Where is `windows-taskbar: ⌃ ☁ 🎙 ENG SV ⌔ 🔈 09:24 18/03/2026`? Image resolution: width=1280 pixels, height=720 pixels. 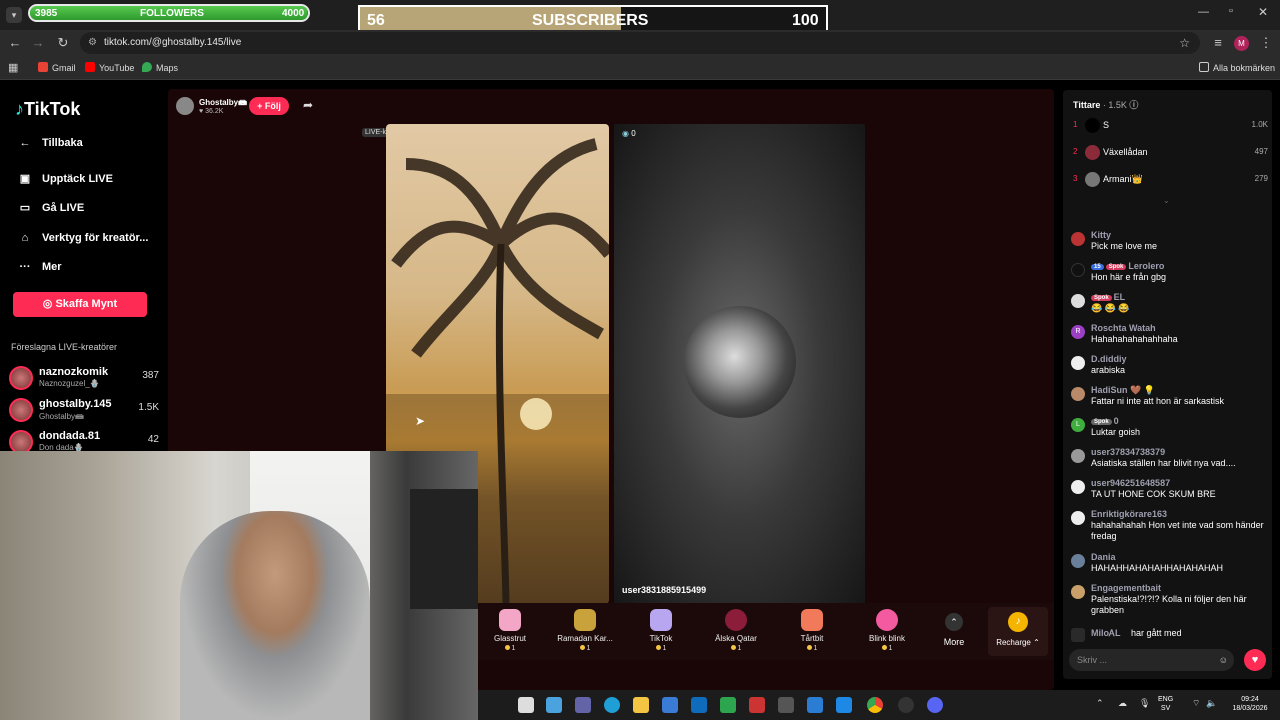
windows-taskbar: ⌃ ☁ 🎙 ENG SV ⌔ 🔈 09:24 18/03/2026 is located at coordinates (879, 705).